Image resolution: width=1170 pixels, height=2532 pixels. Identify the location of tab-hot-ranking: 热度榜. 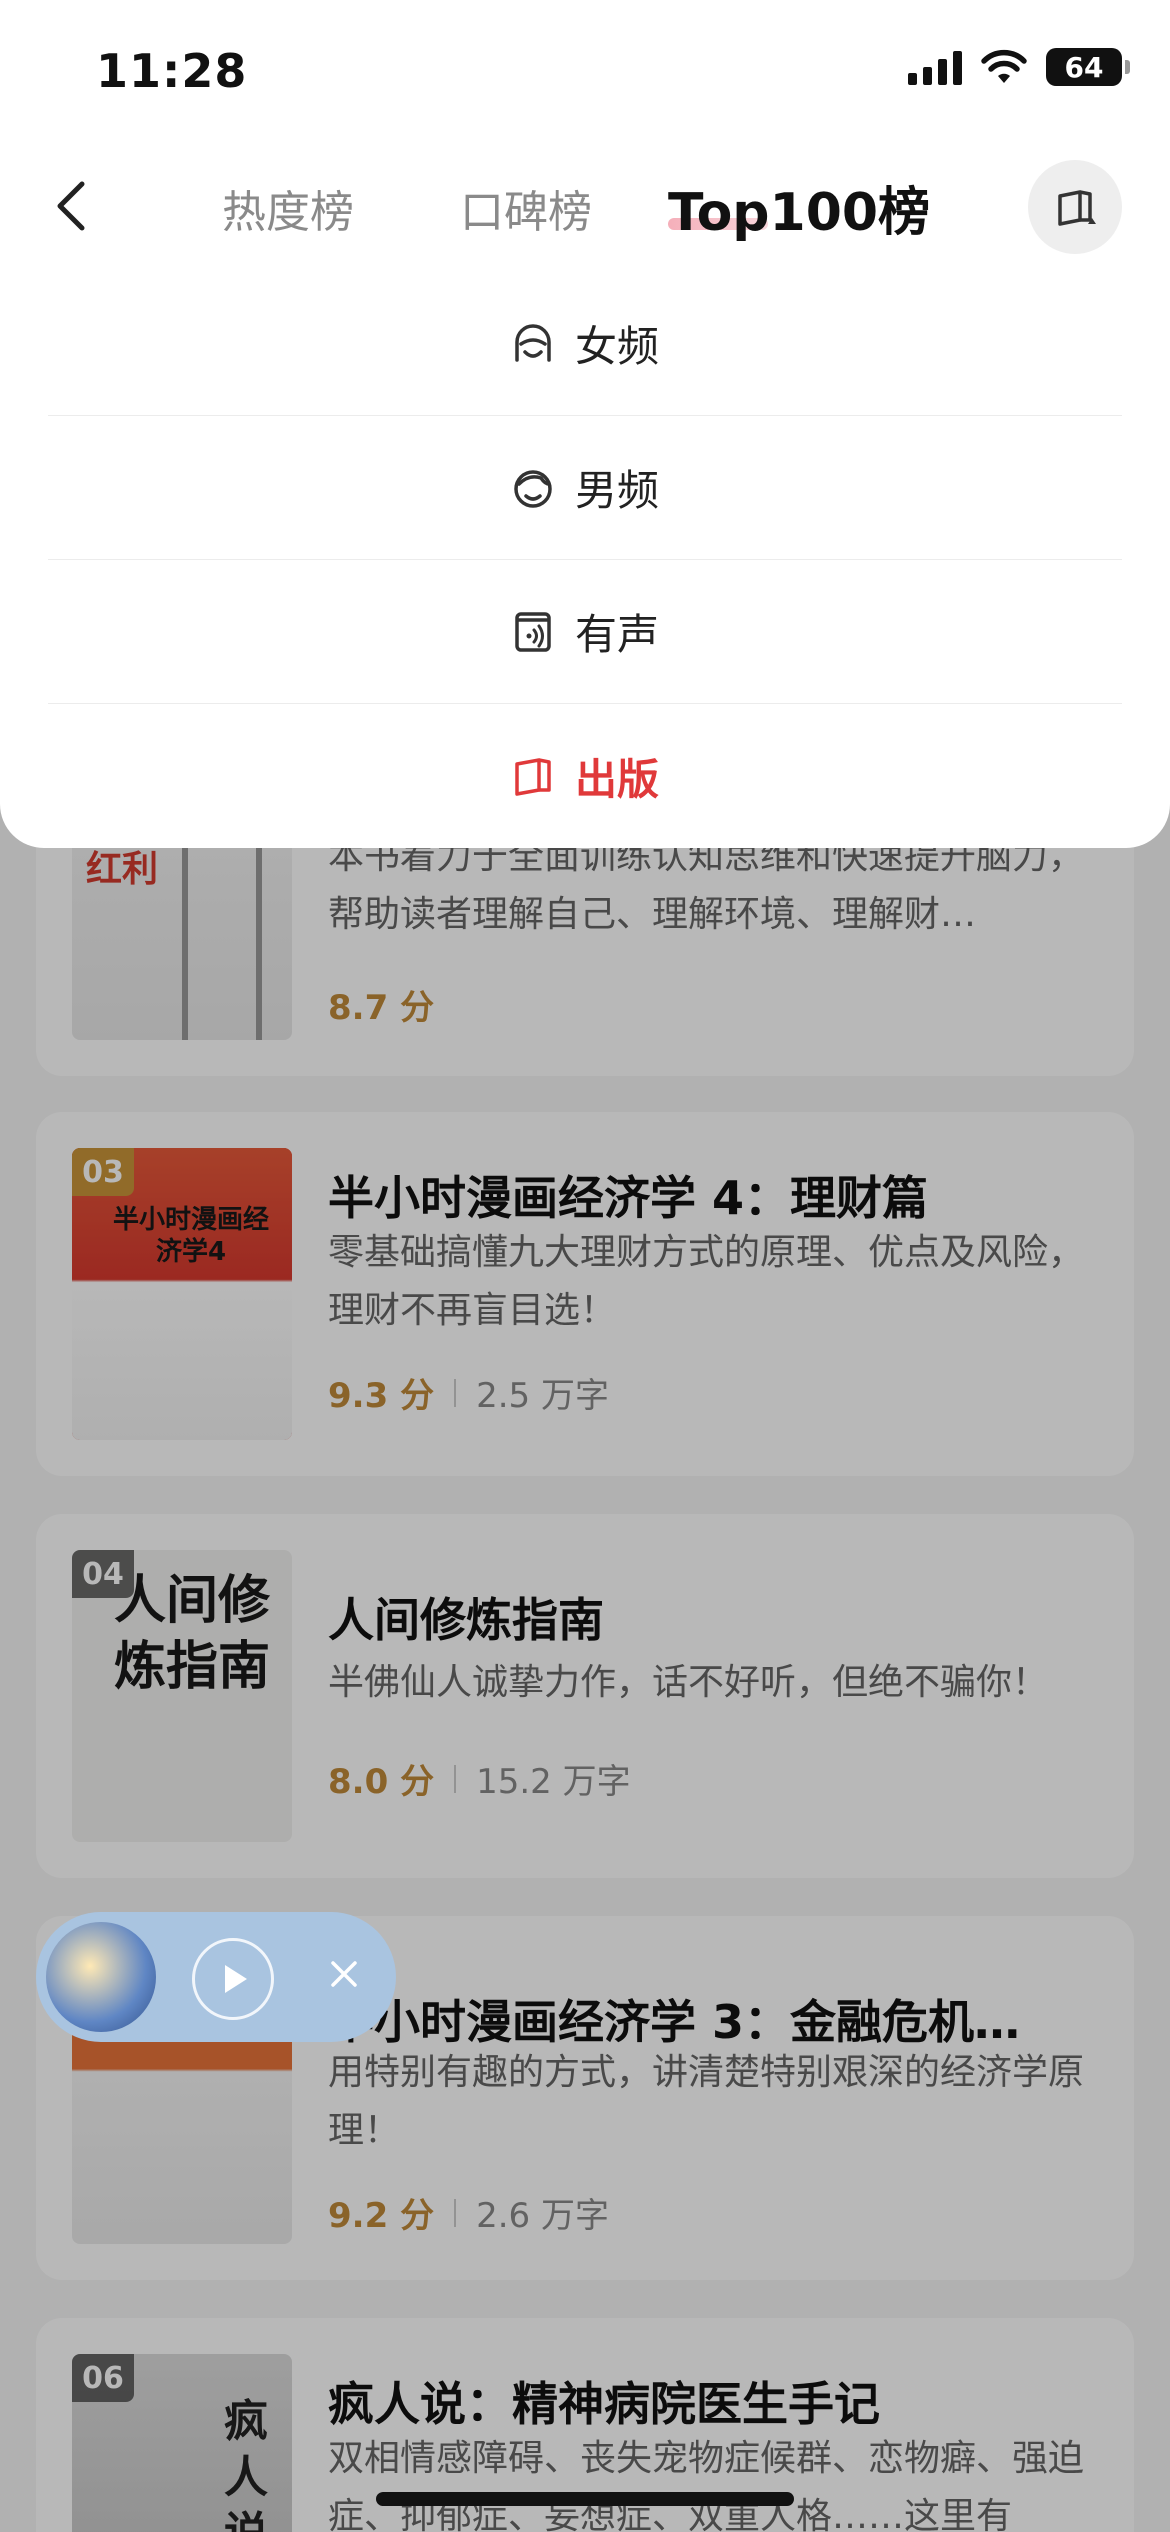
(288, 208).